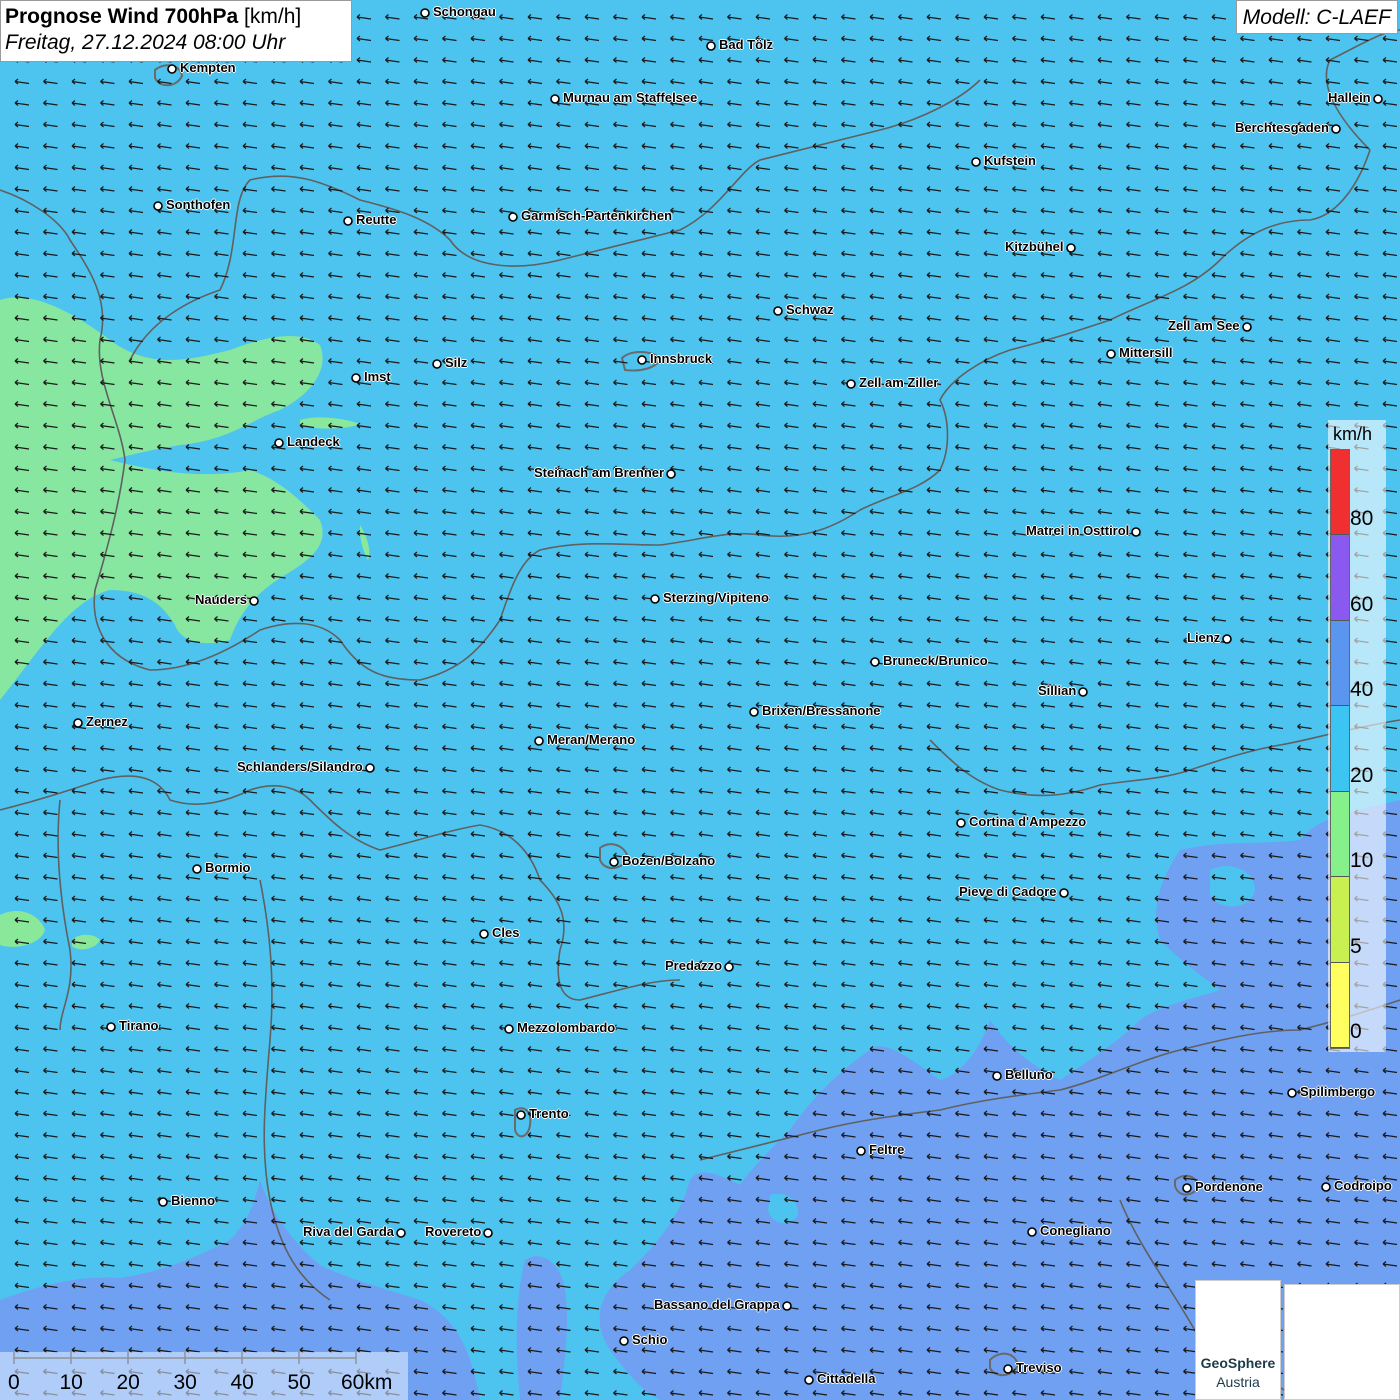  I want to click on city-label: Lienz, so click(1204, 637).